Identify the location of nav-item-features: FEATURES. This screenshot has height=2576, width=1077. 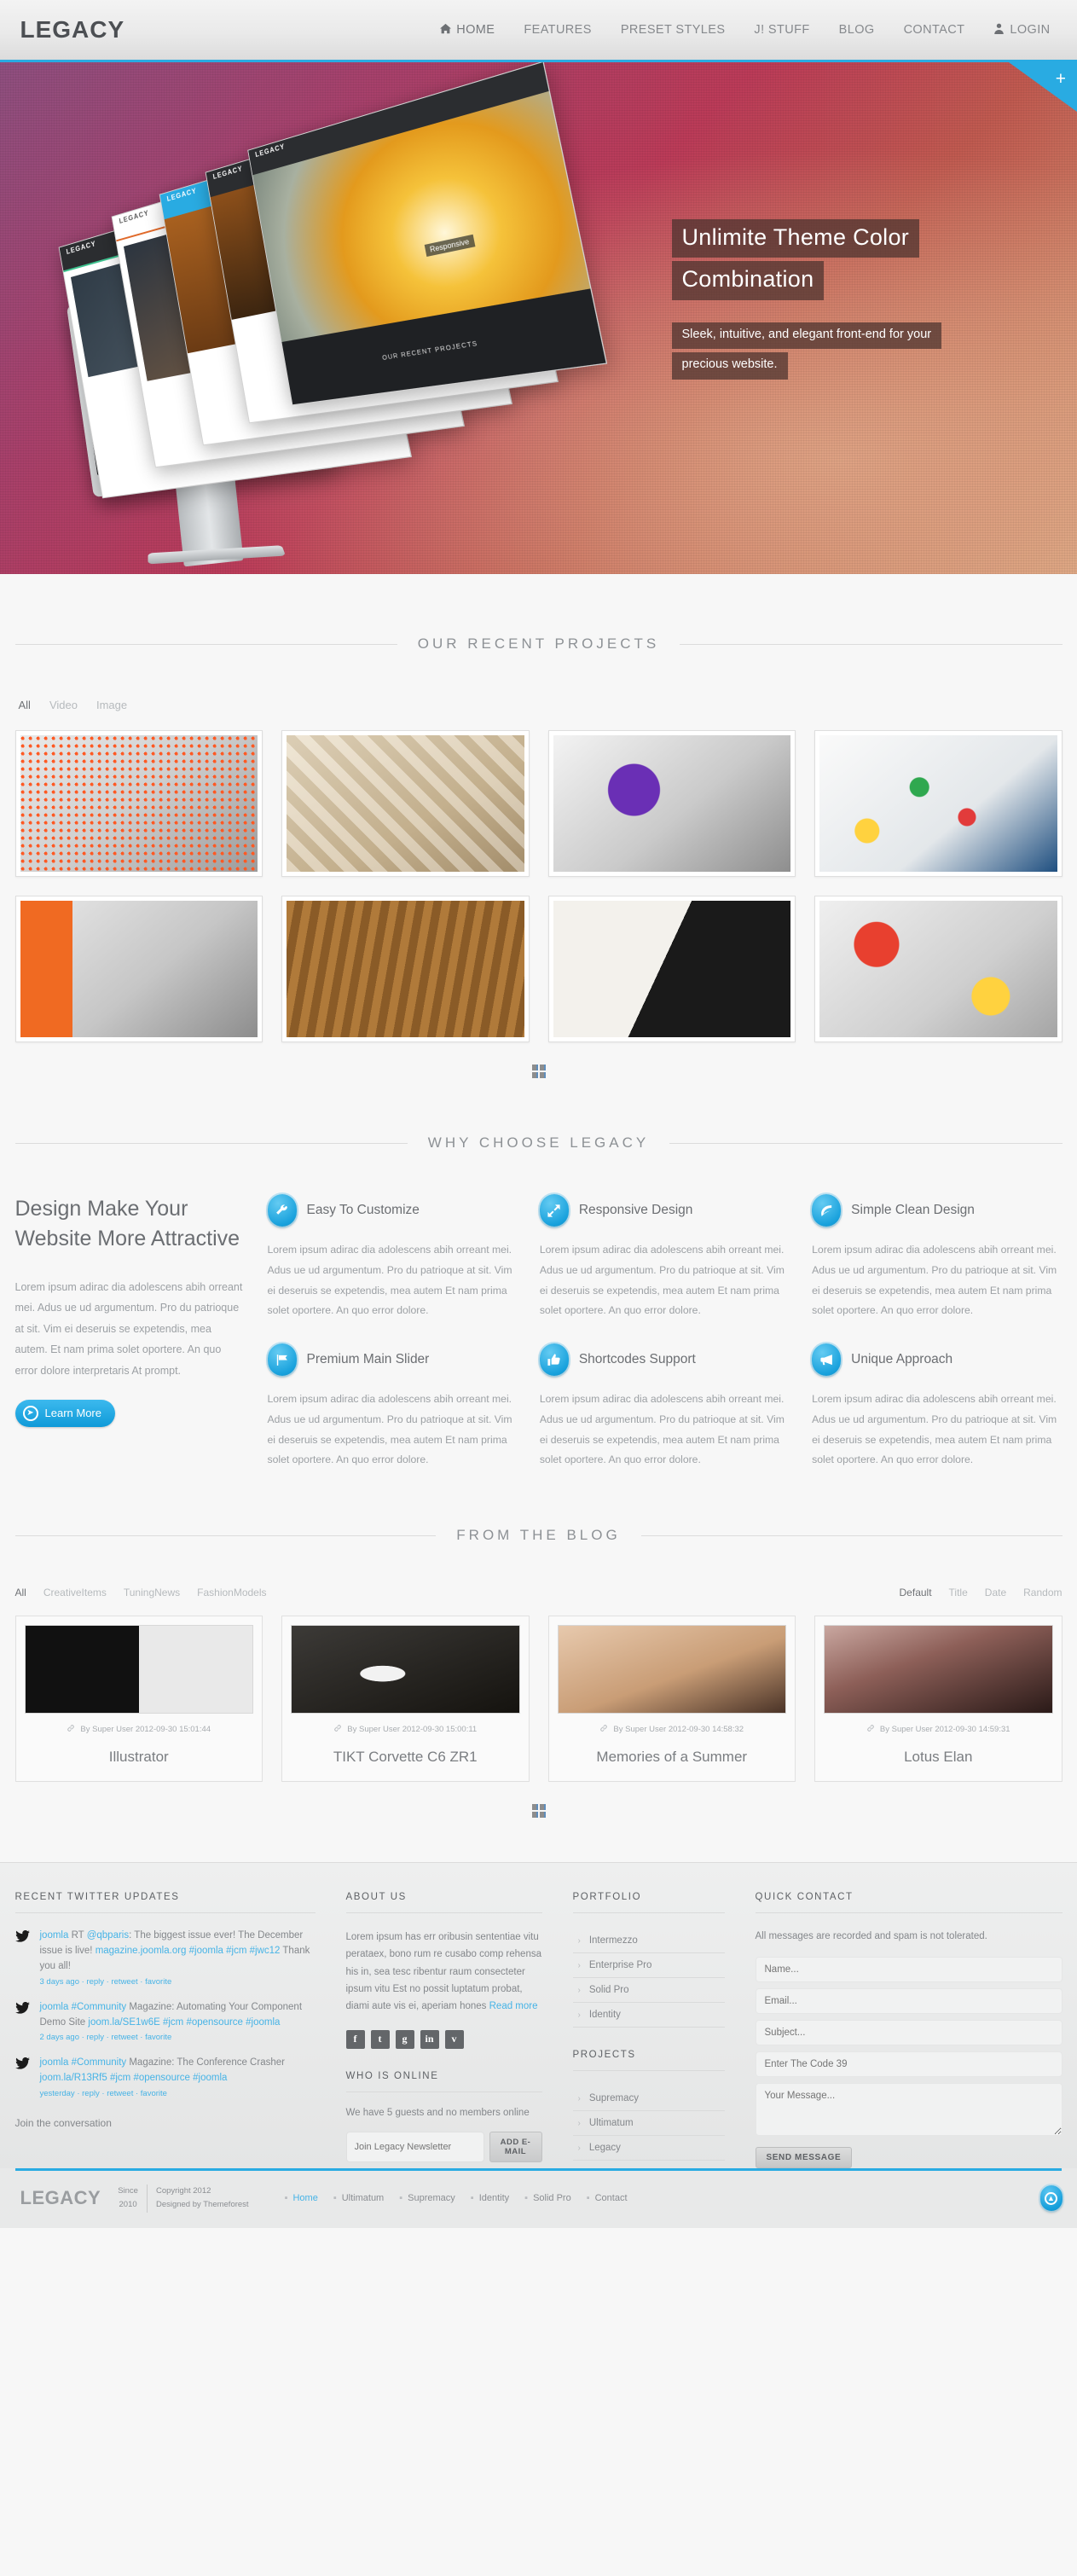
(557, 30).